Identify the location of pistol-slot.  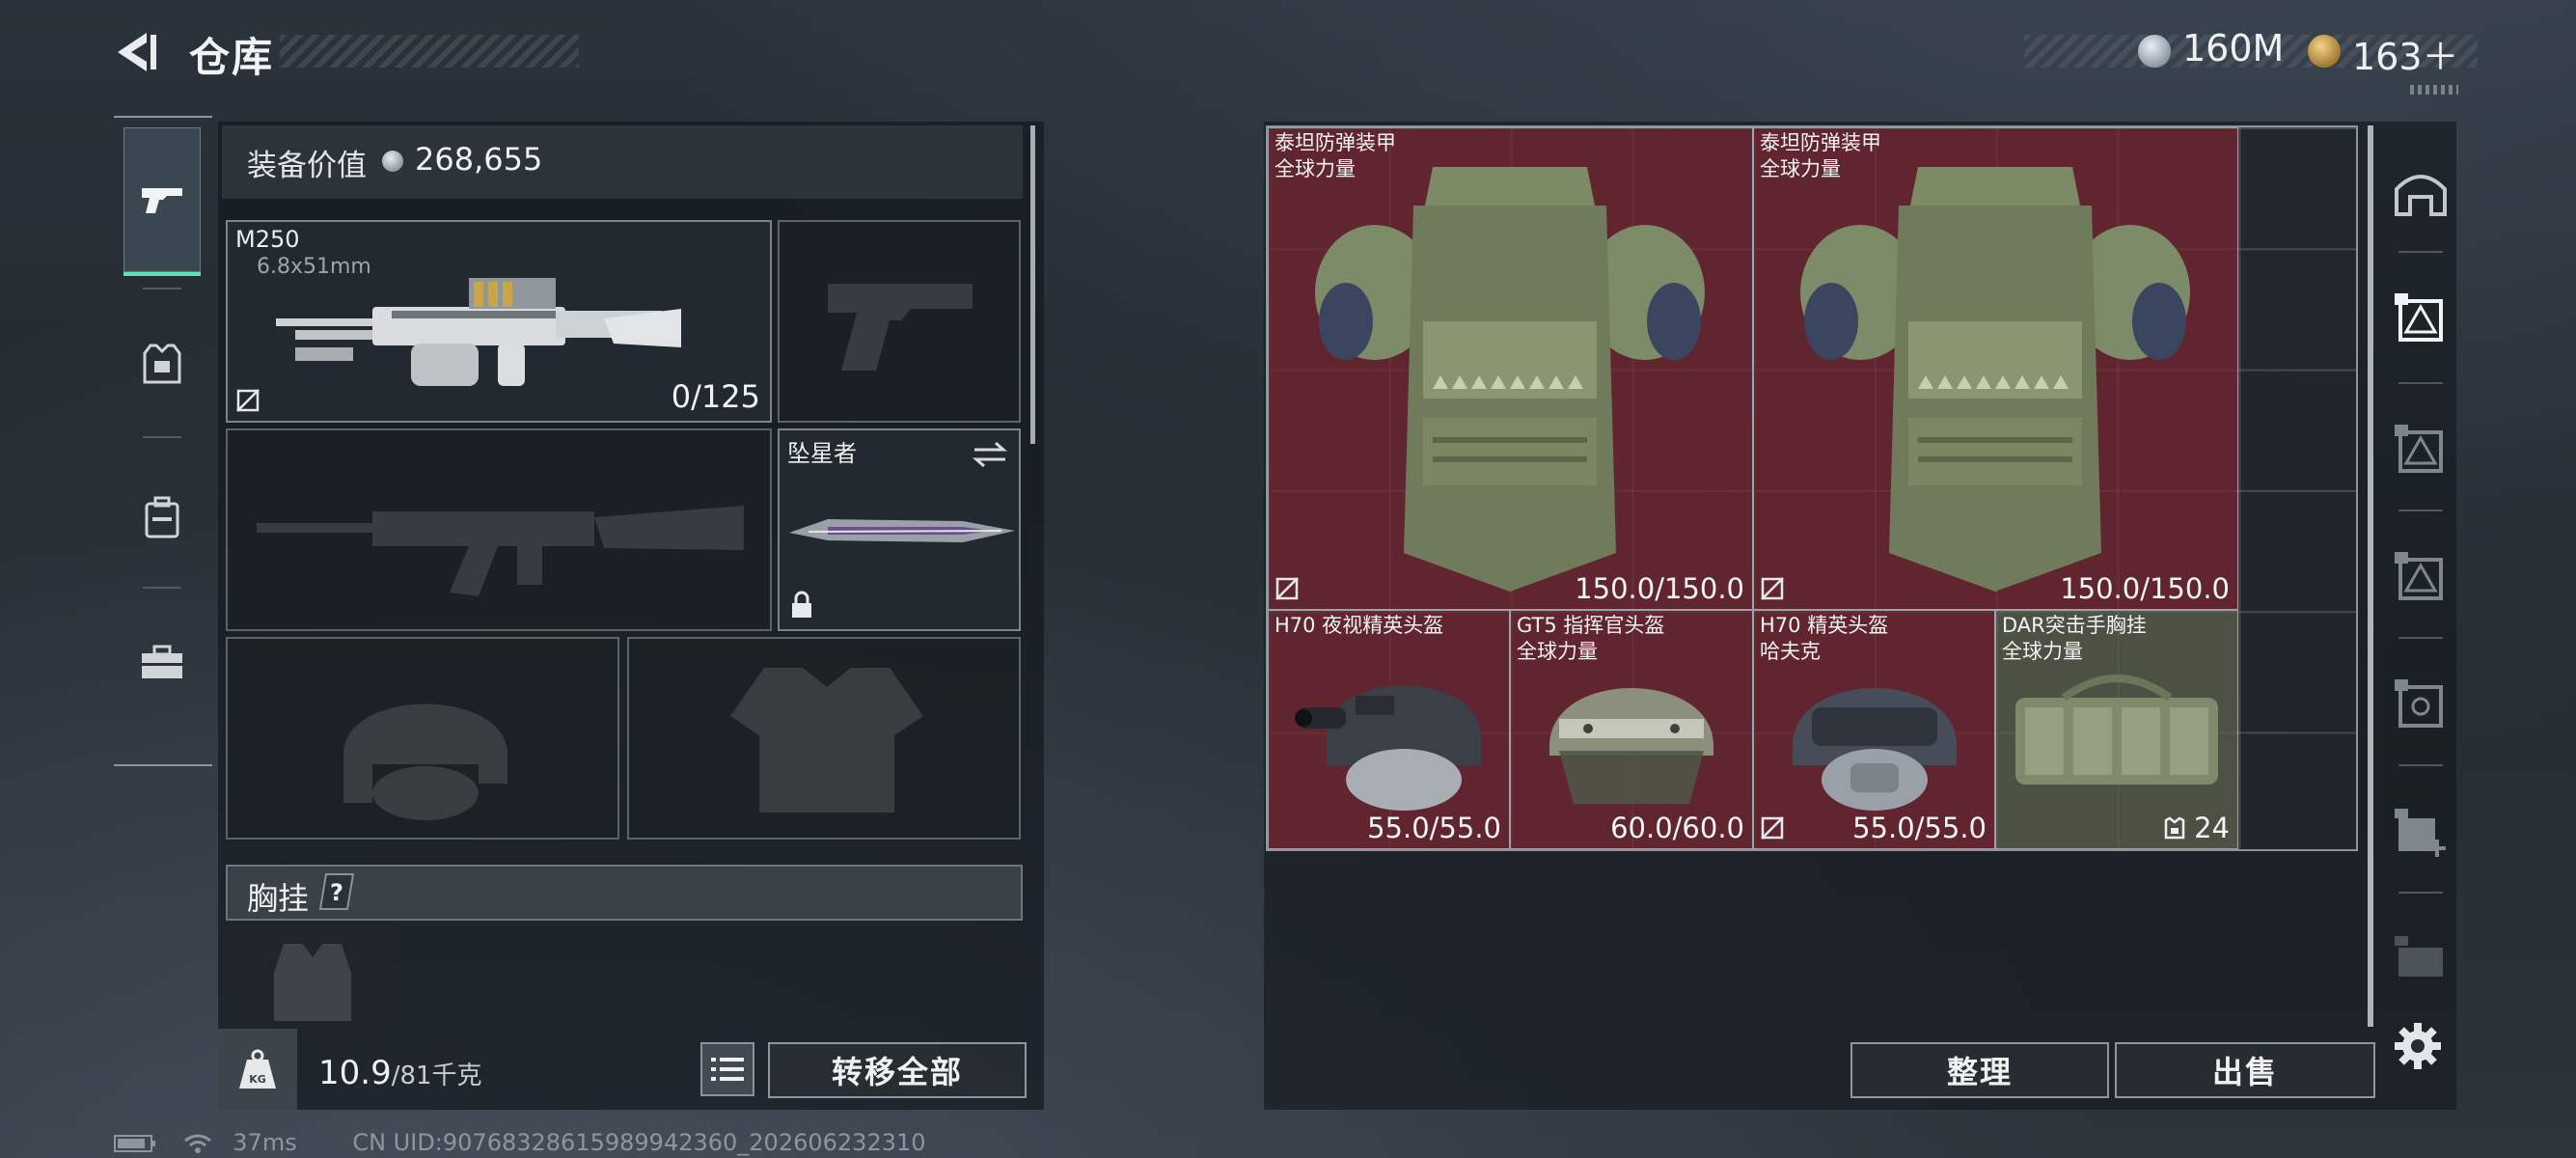
(900, 321).